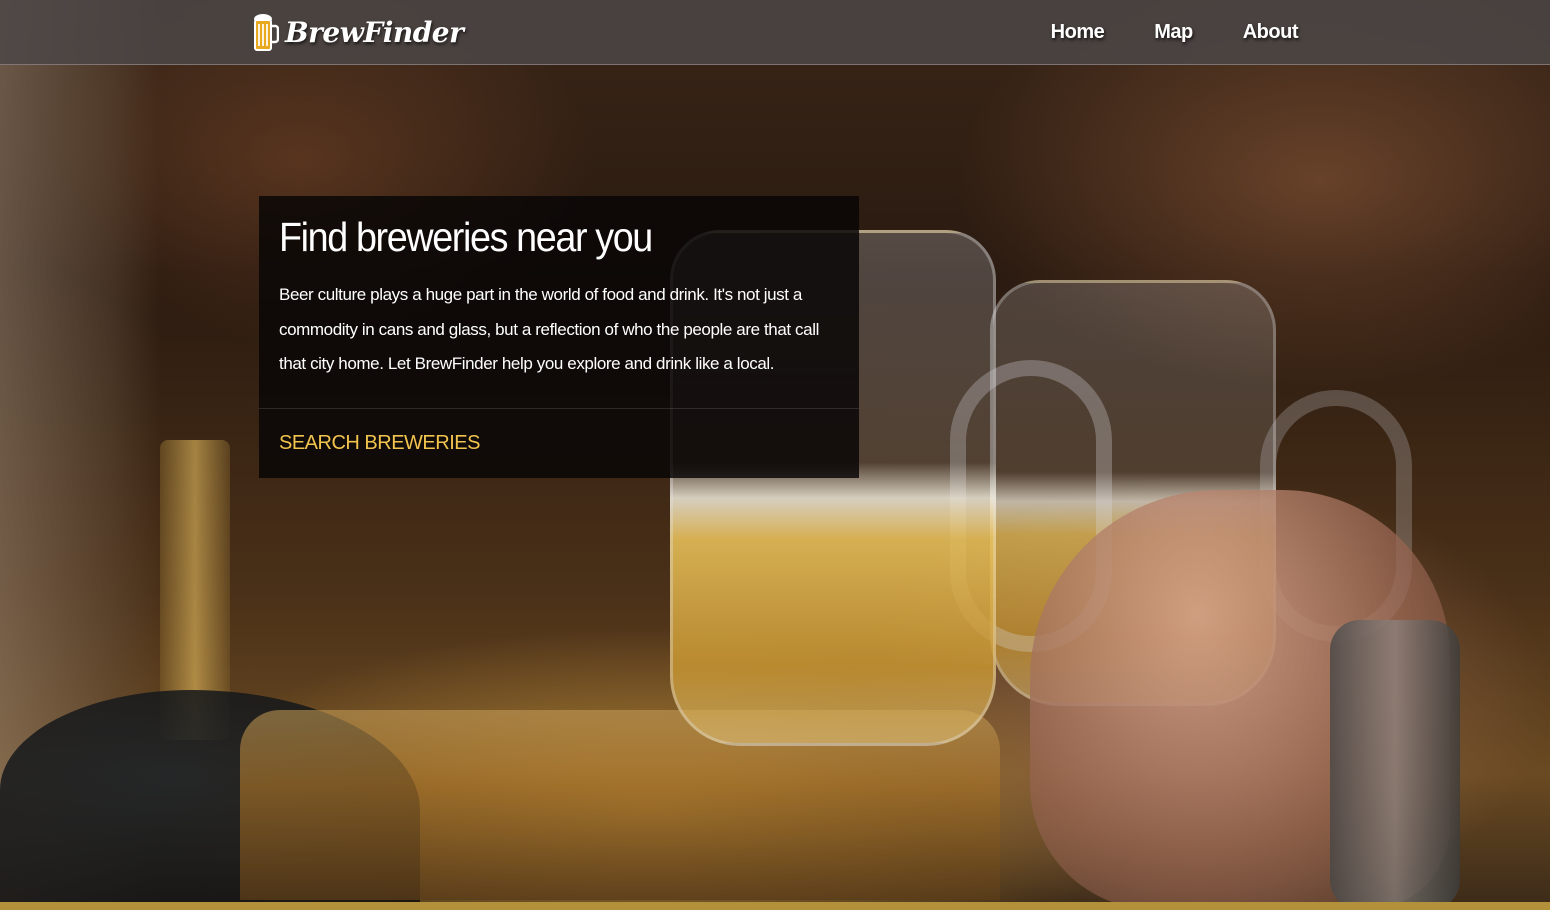  Describe the element at coordinates (379, 443) in the screenshot. I see `search-breweries-link: SEARCH BREWERIES` at that location.